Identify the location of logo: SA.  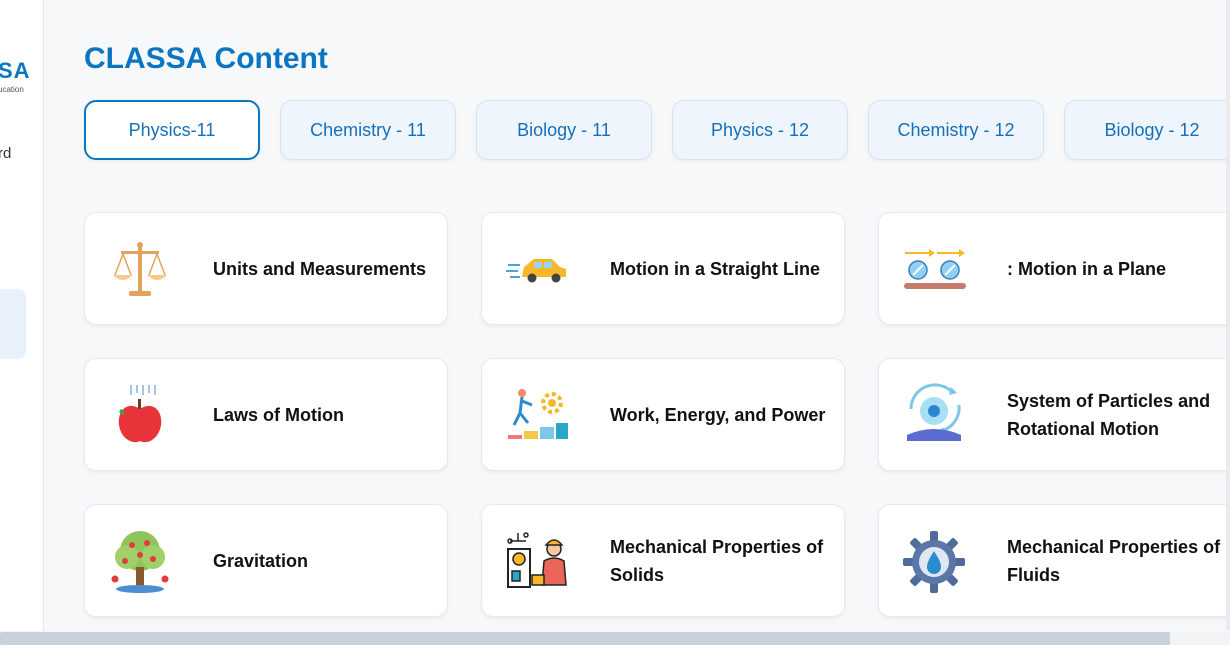
(15, 70).